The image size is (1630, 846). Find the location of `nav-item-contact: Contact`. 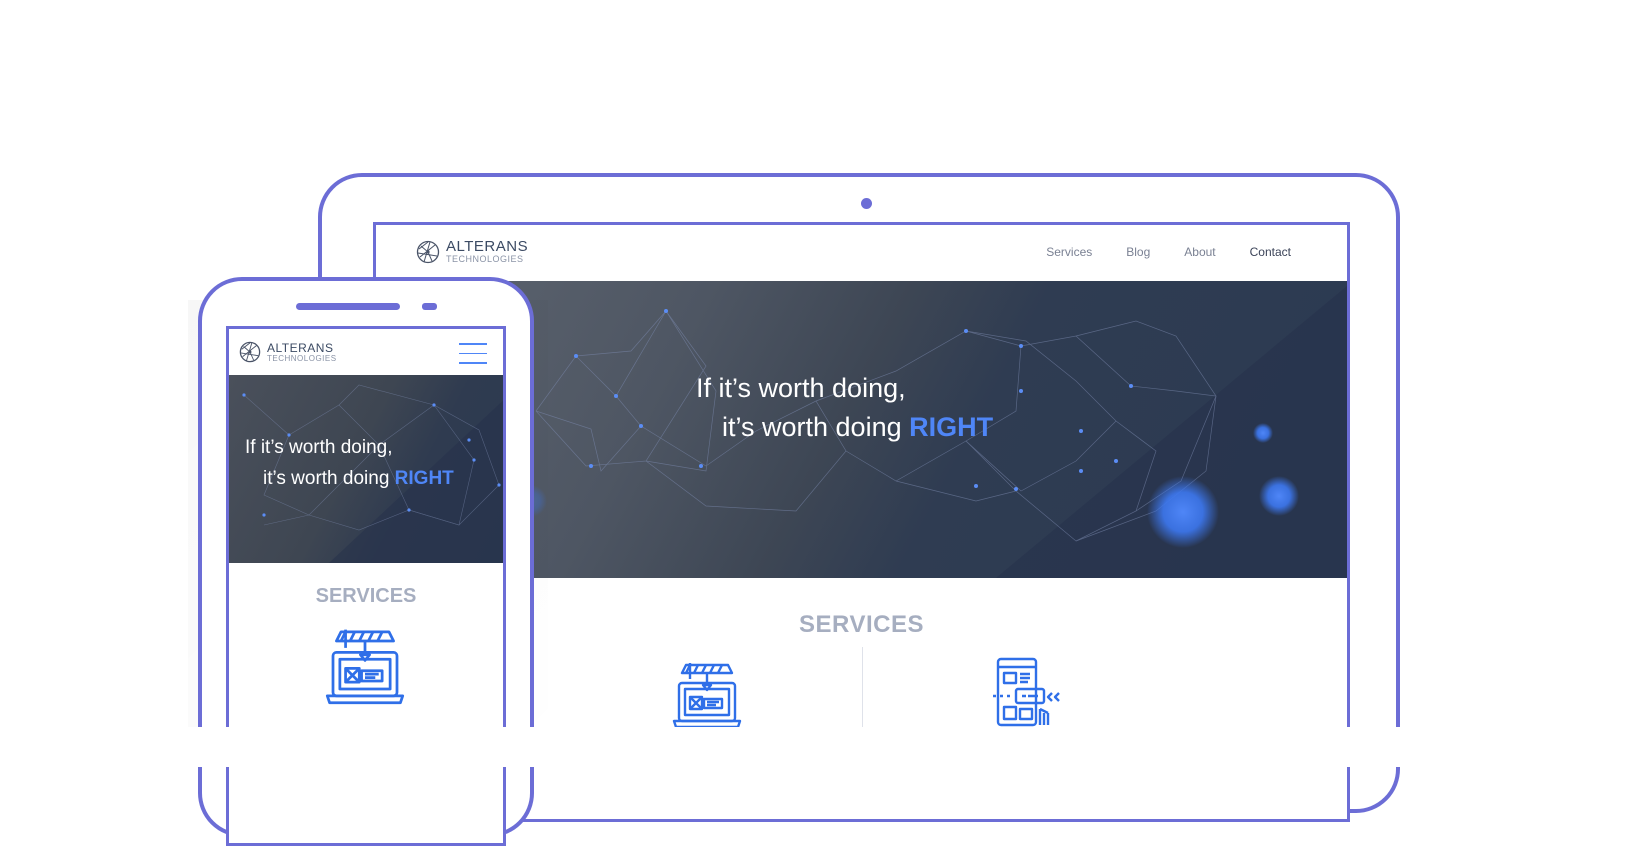

nav-item-contact: Contact is located at coordinates (1270, 252).